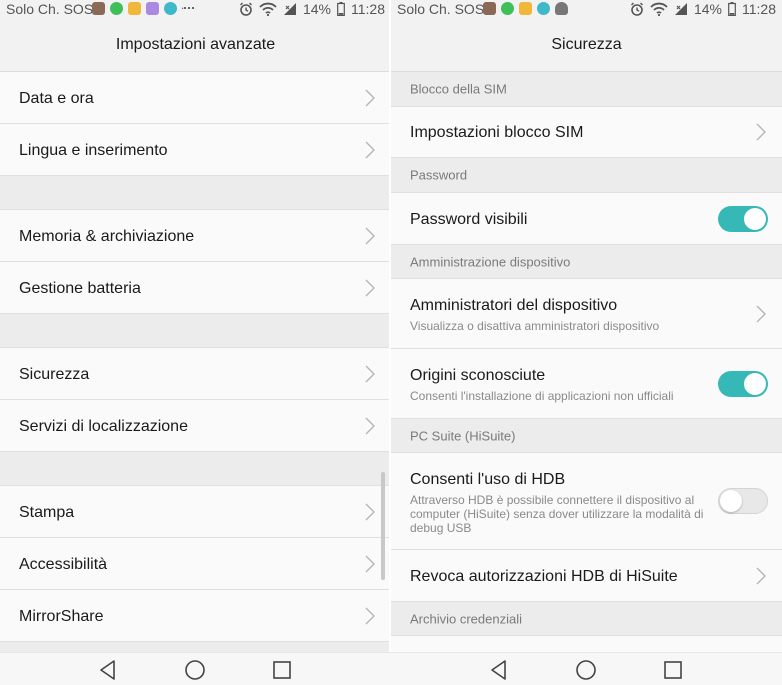 Image resolution: width=782 pixels, height=685 pixels. I want to click on settings-item-mirrorshare: MirrorShare, so click(195, 616).